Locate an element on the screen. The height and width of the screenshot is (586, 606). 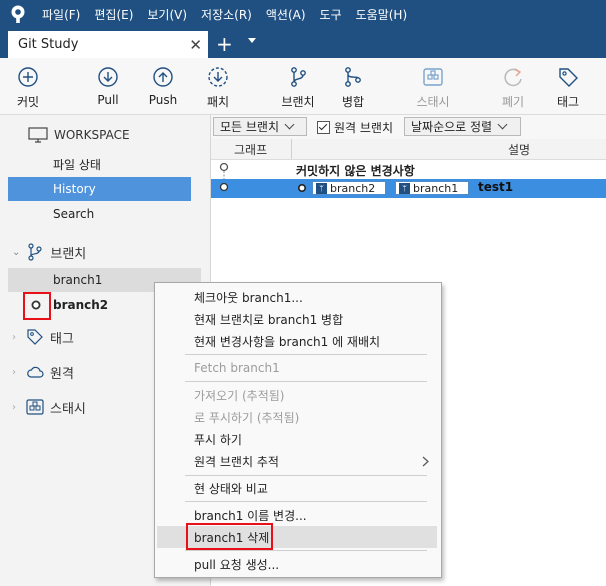
commit-message: test1 is located at coordinates (496, 187).